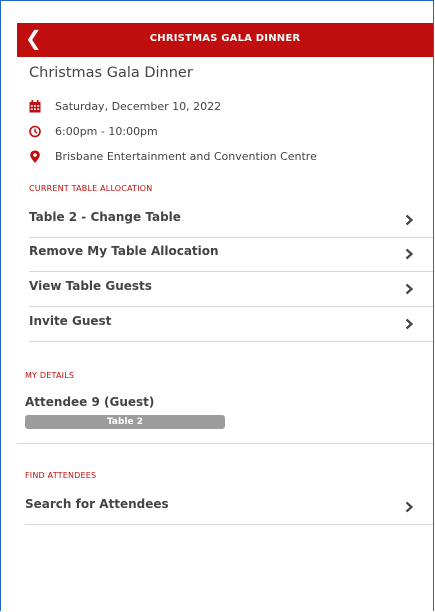 The height and width of the screenshot is (612, 435). What do you see at coordinates (231, 324) in the screenshot?
I see `invite-guest-row: Invite Guest` at bounding box center [231, 324].